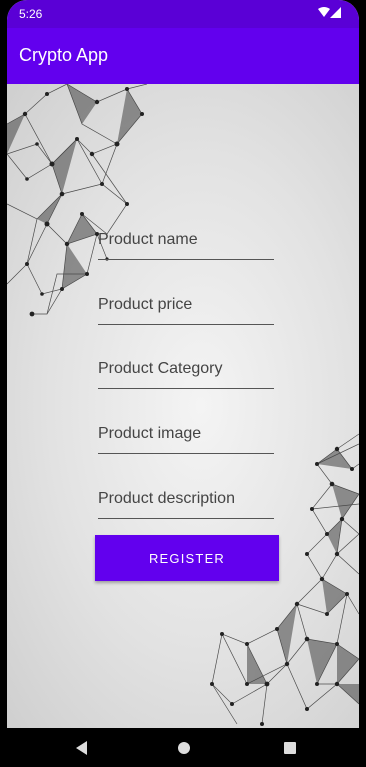 The width and height of the screenshot is (366, 767). I want to click on product-name-field, so click(186, 241).